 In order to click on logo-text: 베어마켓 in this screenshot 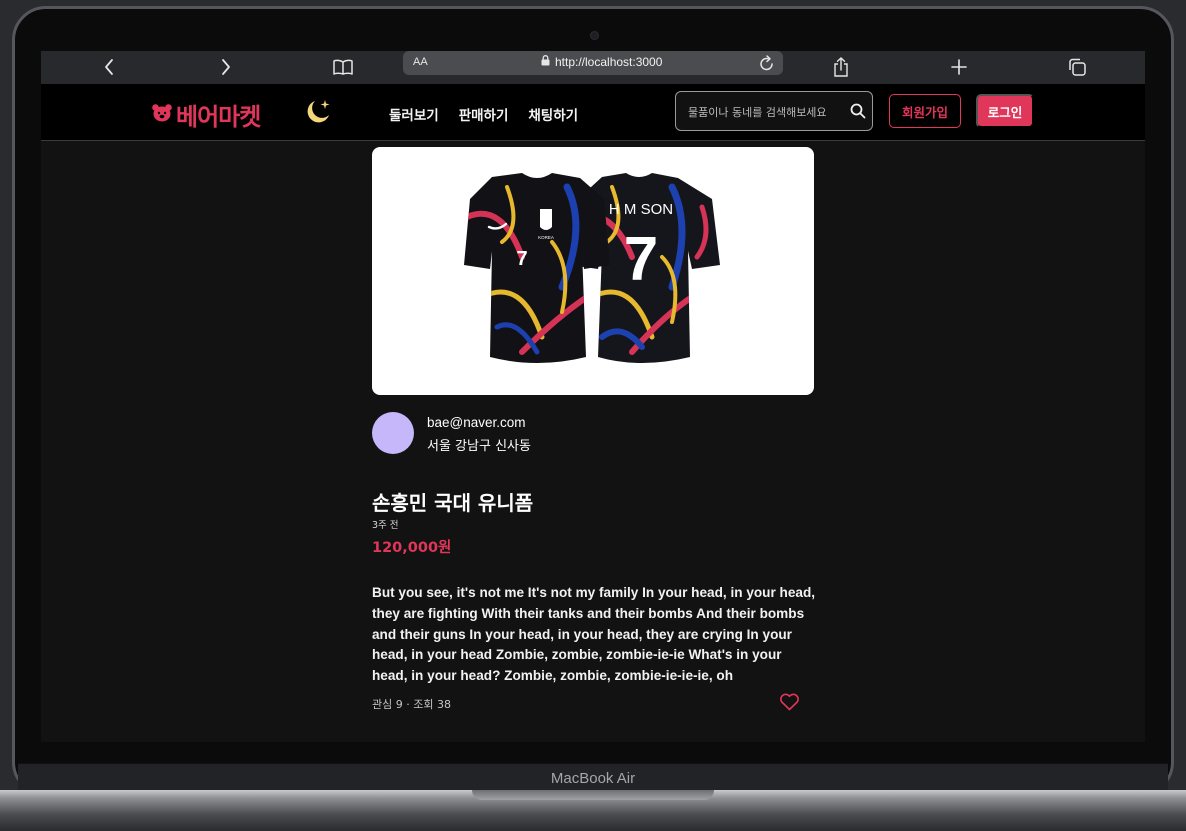, I will do `click(218, 117)`.